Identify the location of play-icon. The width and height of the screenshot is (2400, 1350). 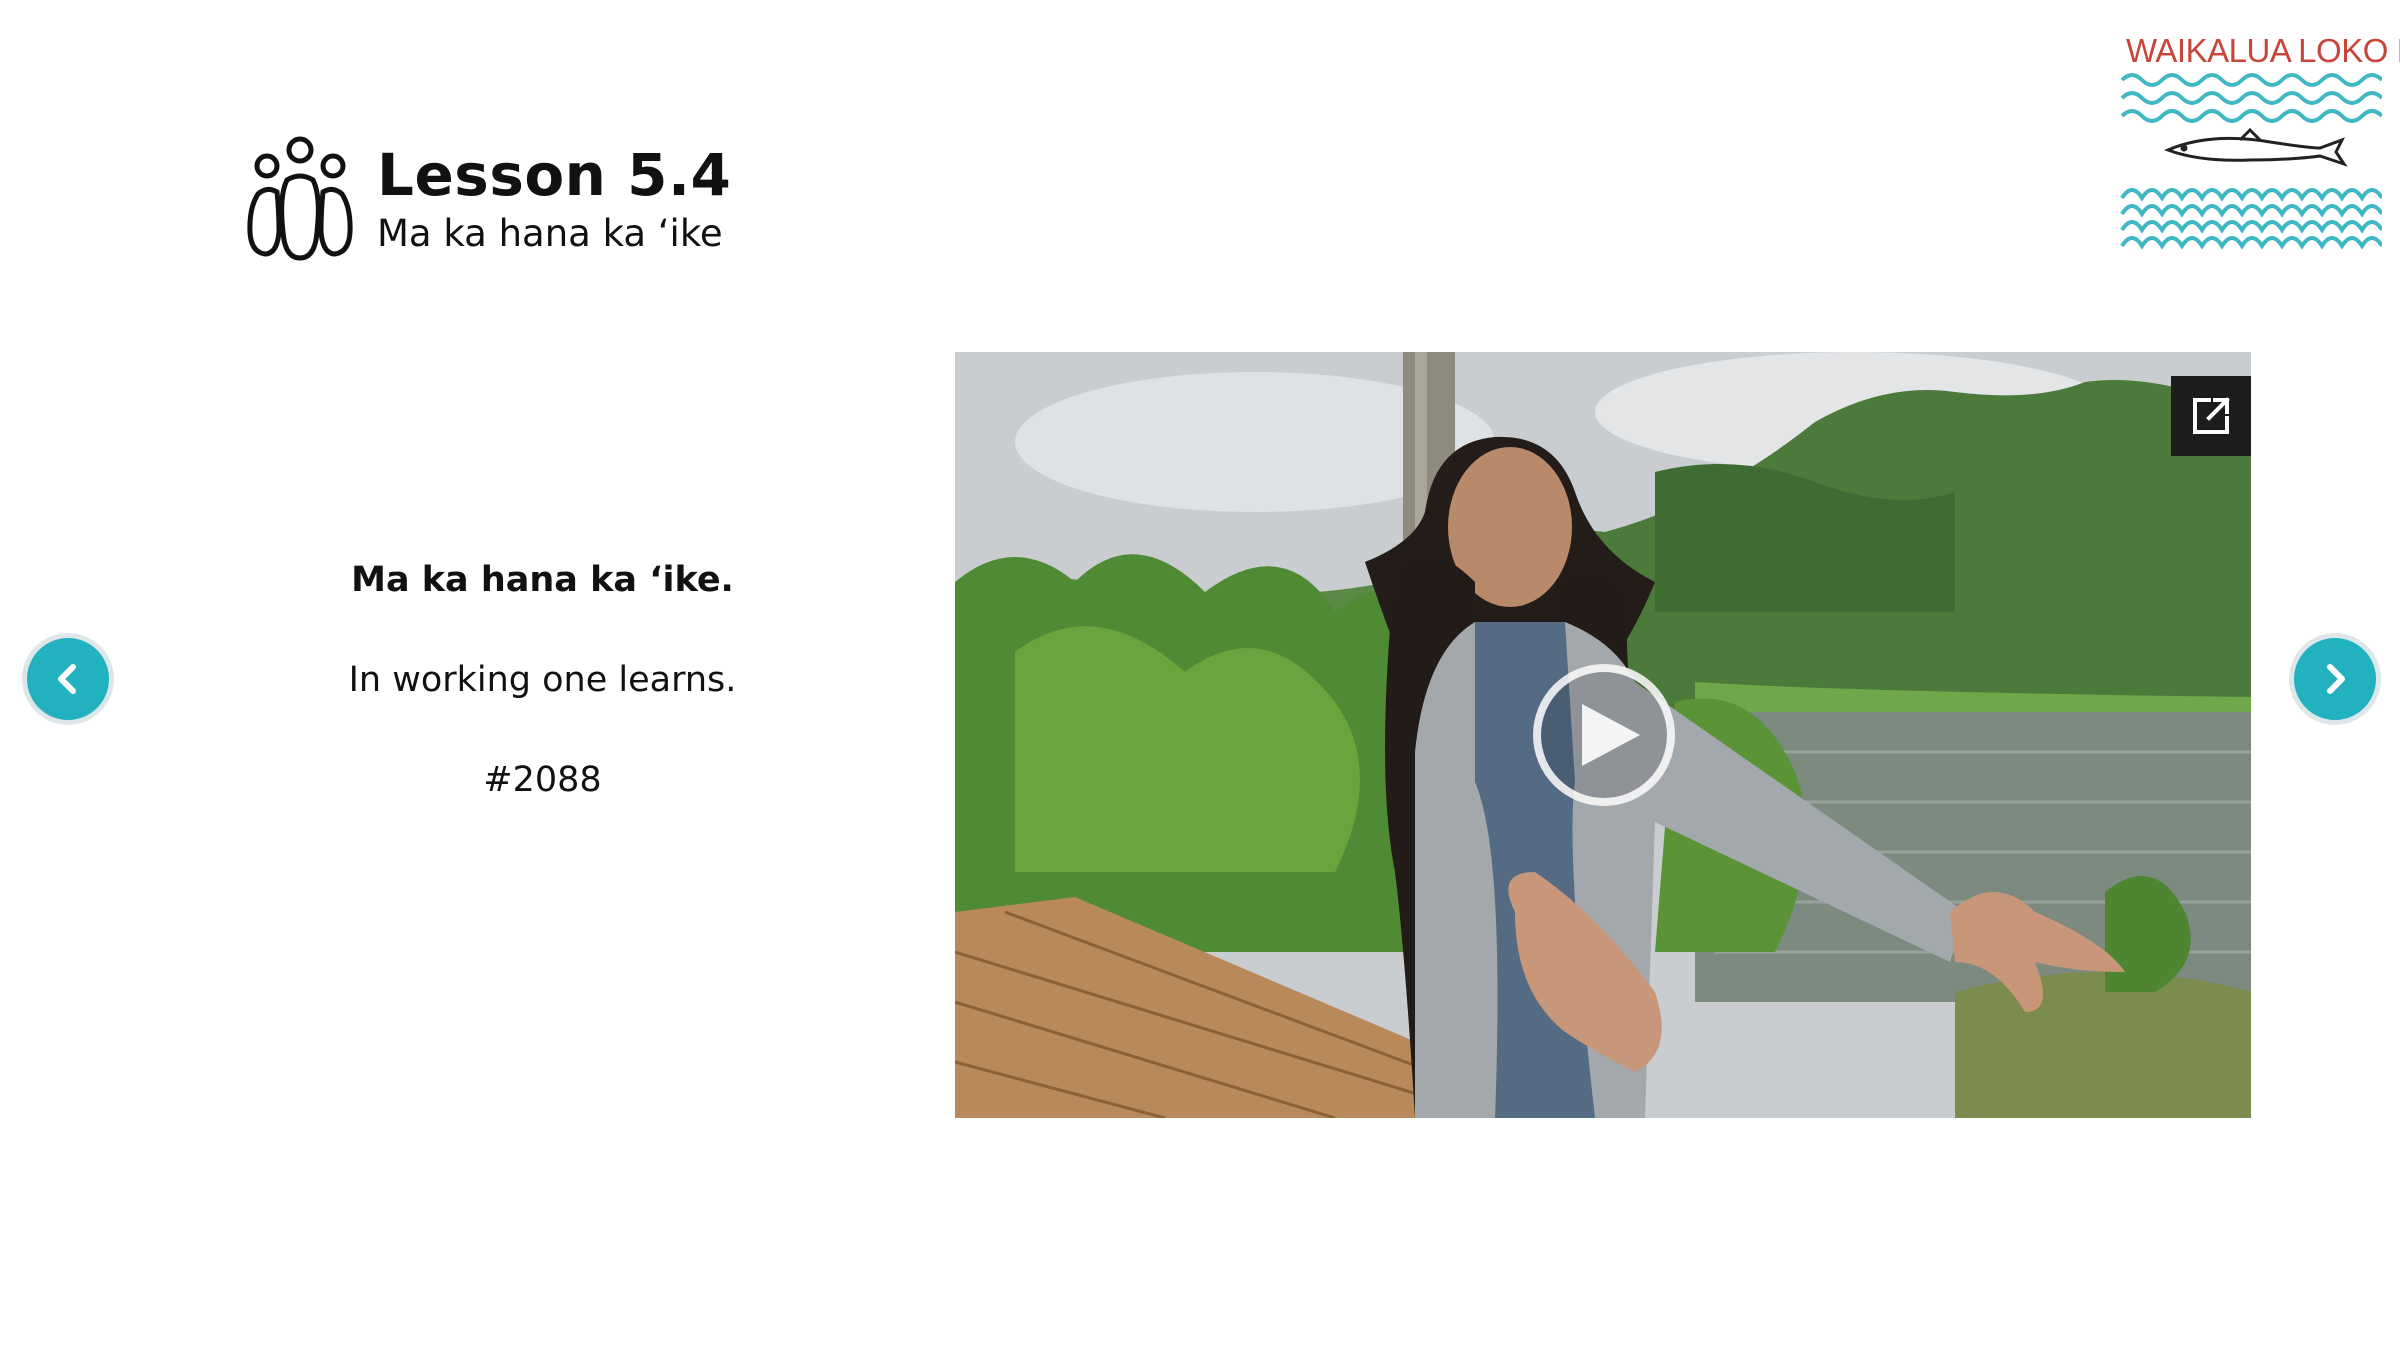
(1611, 735).